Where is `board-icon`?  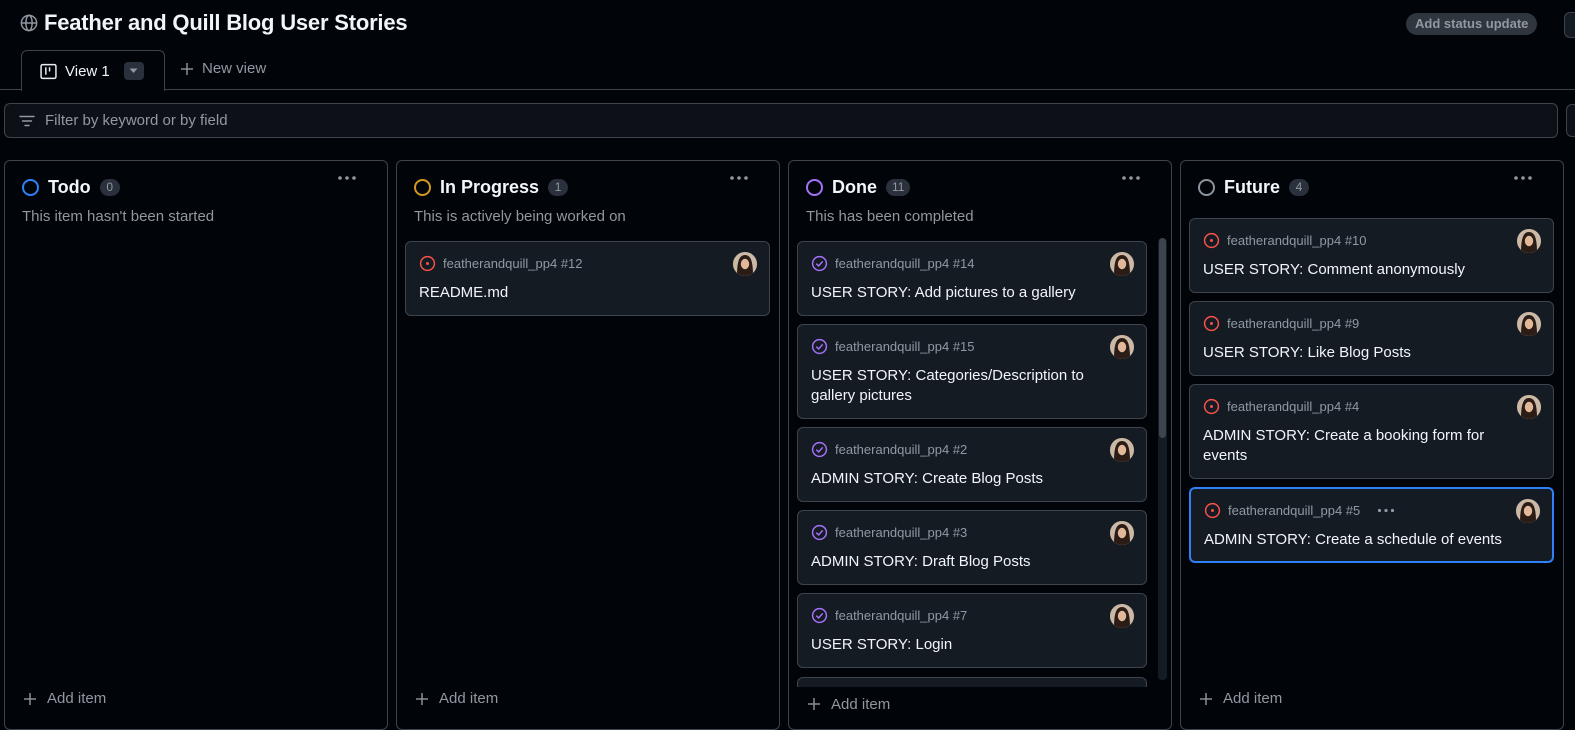 board-icon is located at coordinates (48, 71).